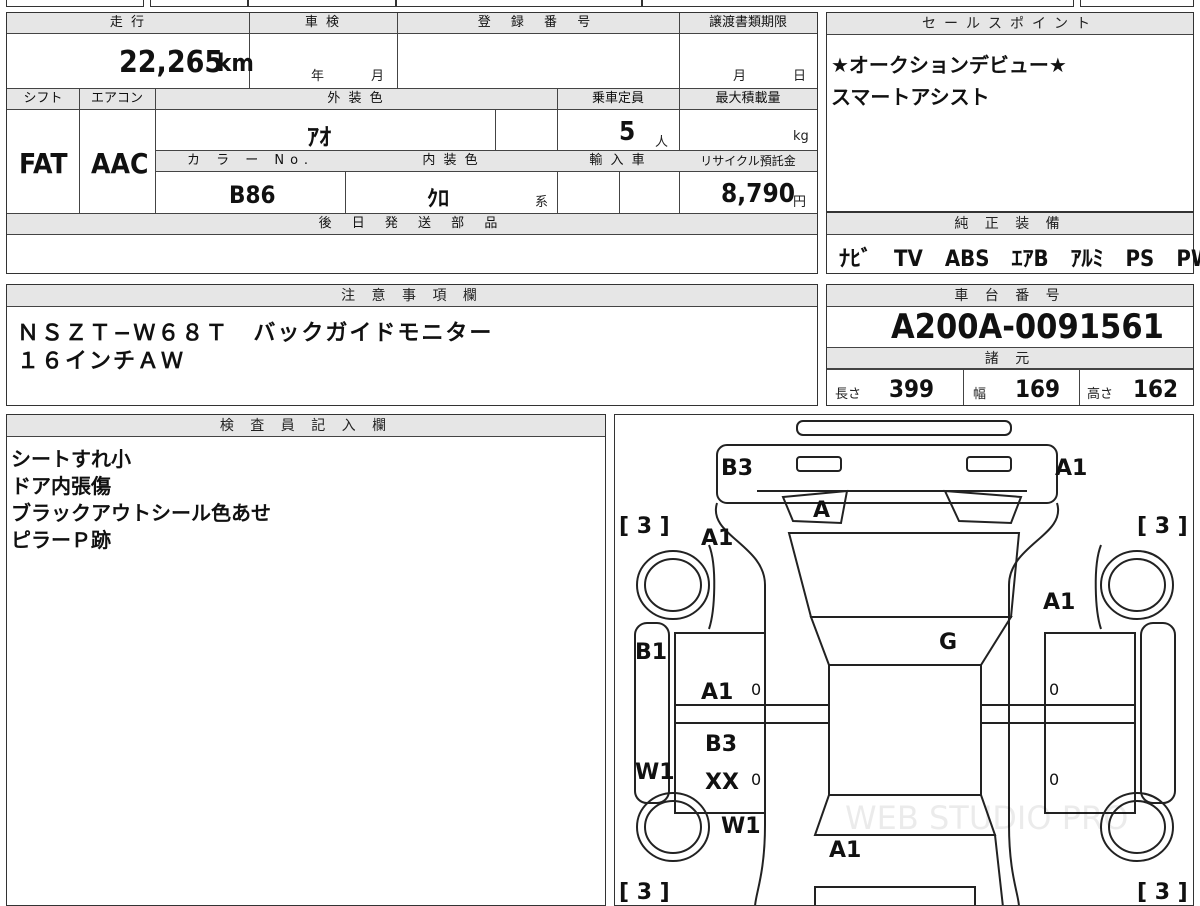 Image resolution: width=1200 pixels, height=906 pixels. Describe the element at coordinates (821, 510) in the screenshot. I see `mark-rear-window: A` at that location.